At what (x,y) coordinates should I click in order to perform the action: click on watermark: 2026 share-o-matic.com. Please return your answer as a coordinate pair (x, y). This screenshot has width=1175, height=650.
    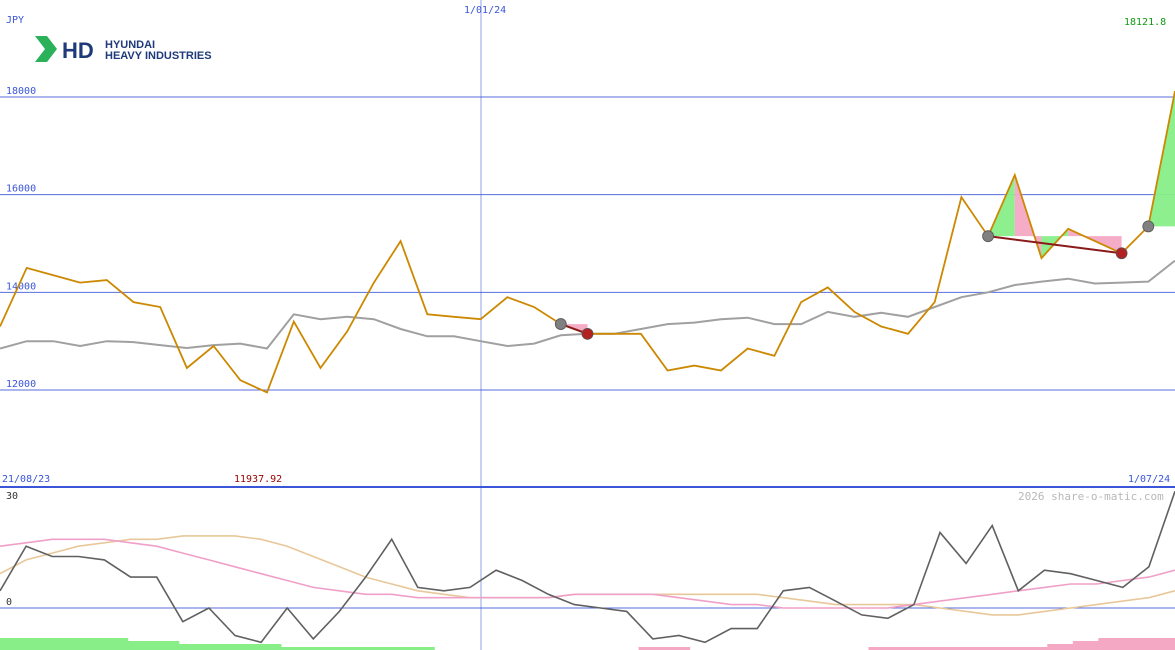
    Looking at the image, I should click on (1091, 496).